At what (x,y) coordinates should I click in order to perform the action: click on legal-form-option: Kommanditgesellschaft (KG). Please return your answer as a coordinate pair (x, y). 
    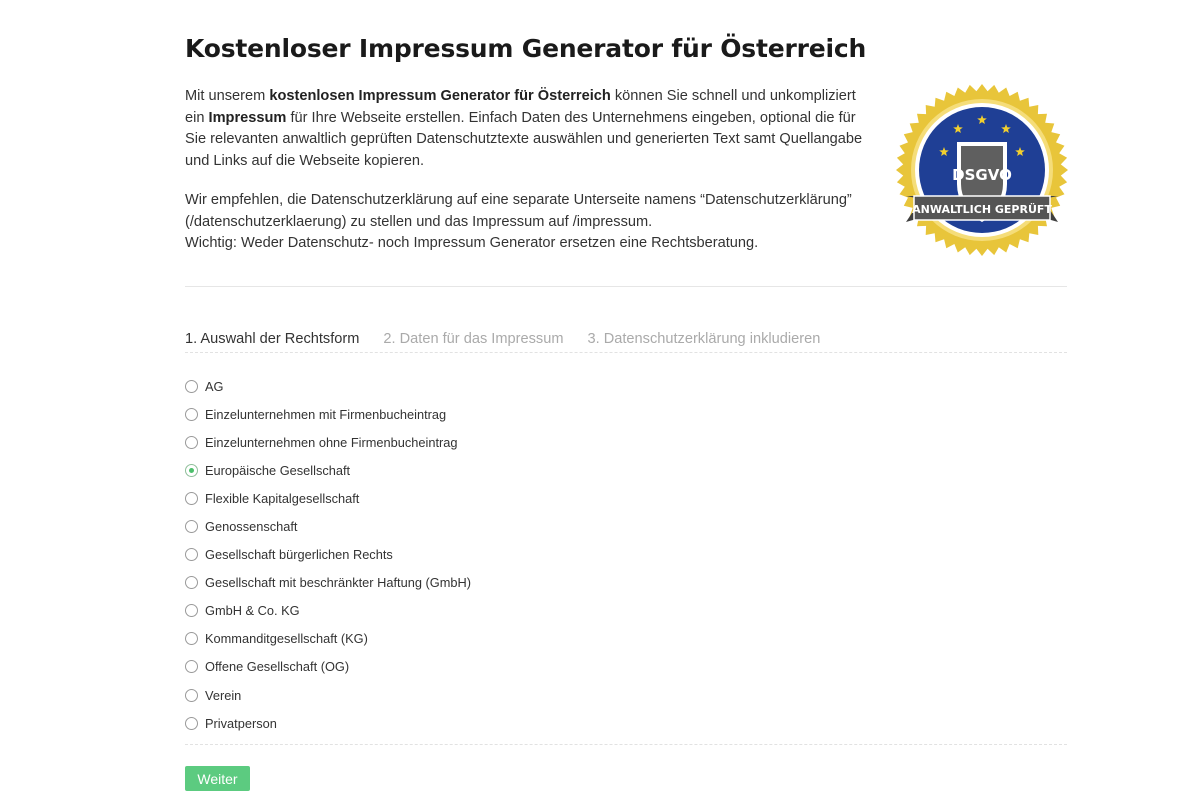
    Looking at the image, I should click on (328, 639).